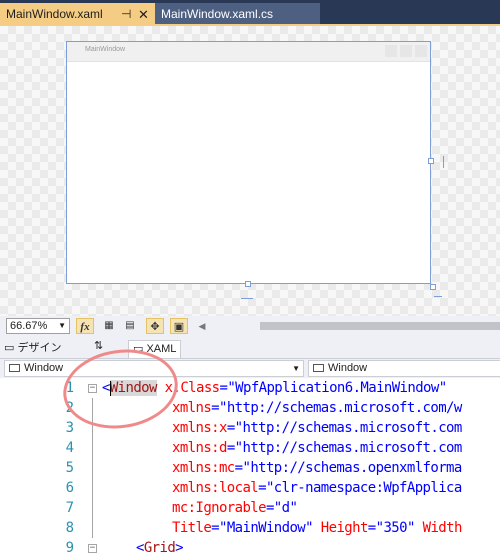 Image resolution: width=500 pixels, height=559 pixels. I want to click on attr-value: "350", so click(395, 528).